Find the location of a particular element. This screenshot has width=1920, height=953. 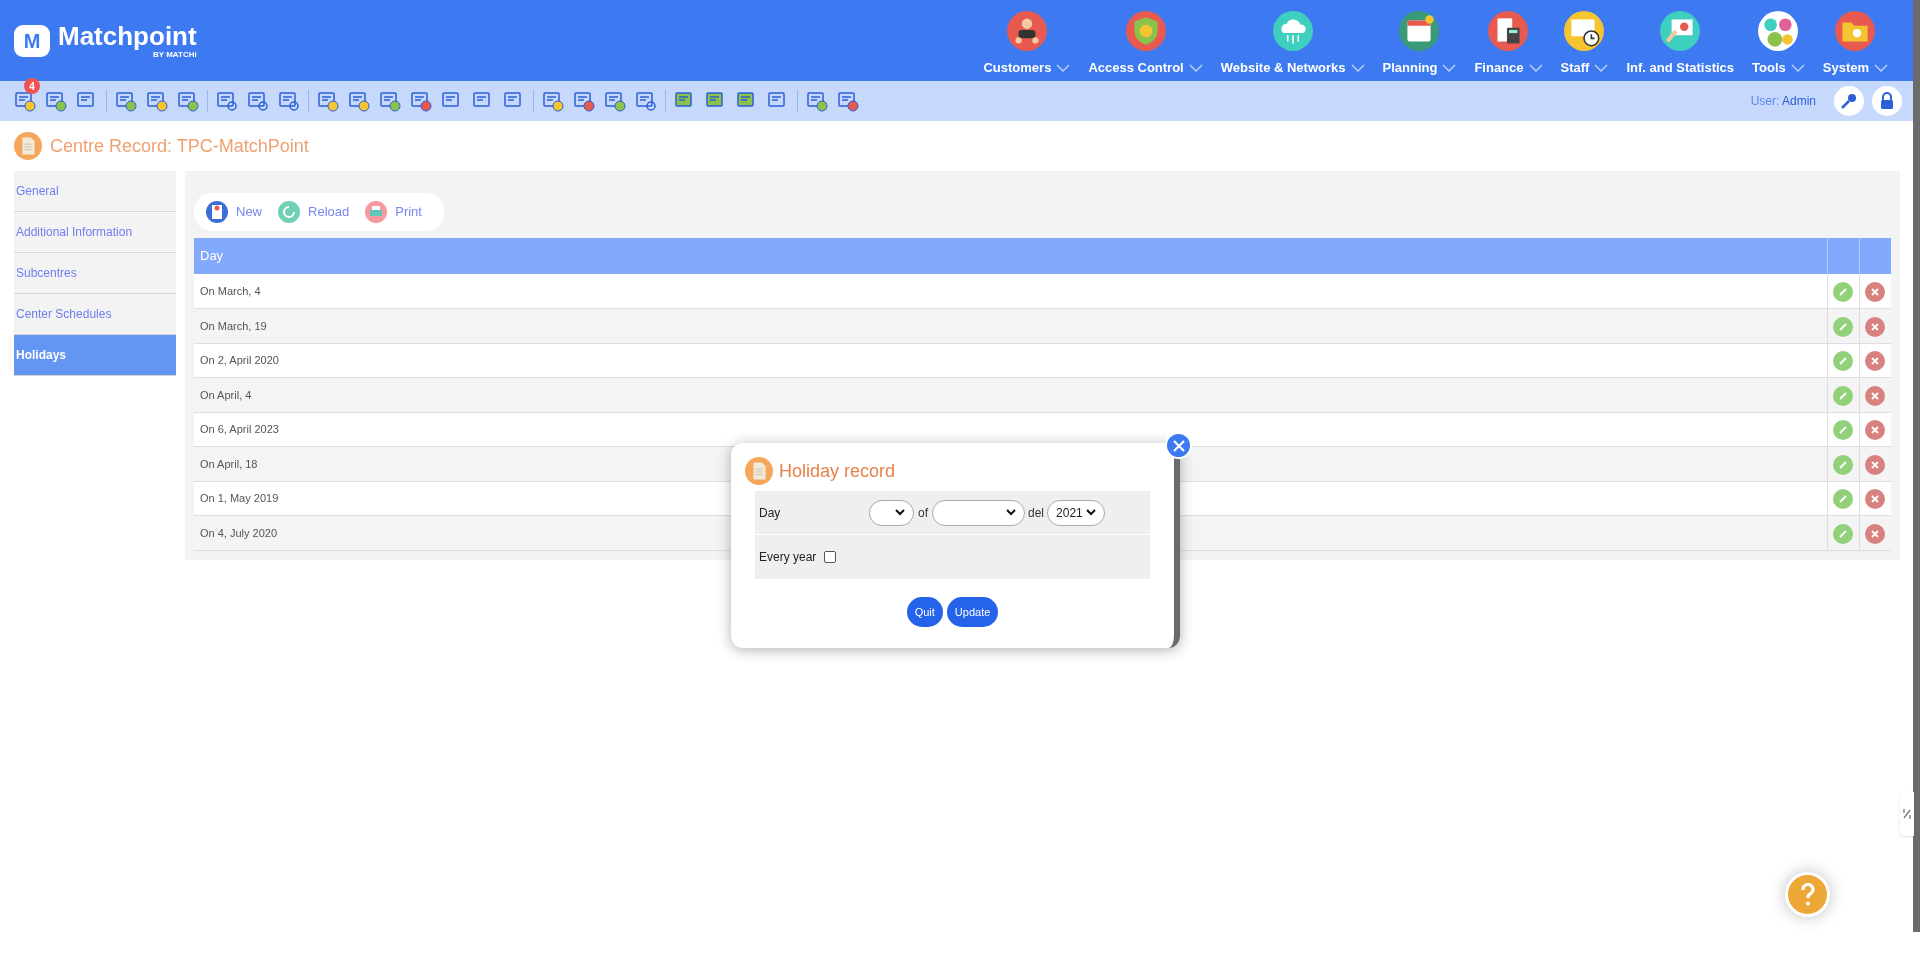

key-button is located at coordinates (1849, 101).